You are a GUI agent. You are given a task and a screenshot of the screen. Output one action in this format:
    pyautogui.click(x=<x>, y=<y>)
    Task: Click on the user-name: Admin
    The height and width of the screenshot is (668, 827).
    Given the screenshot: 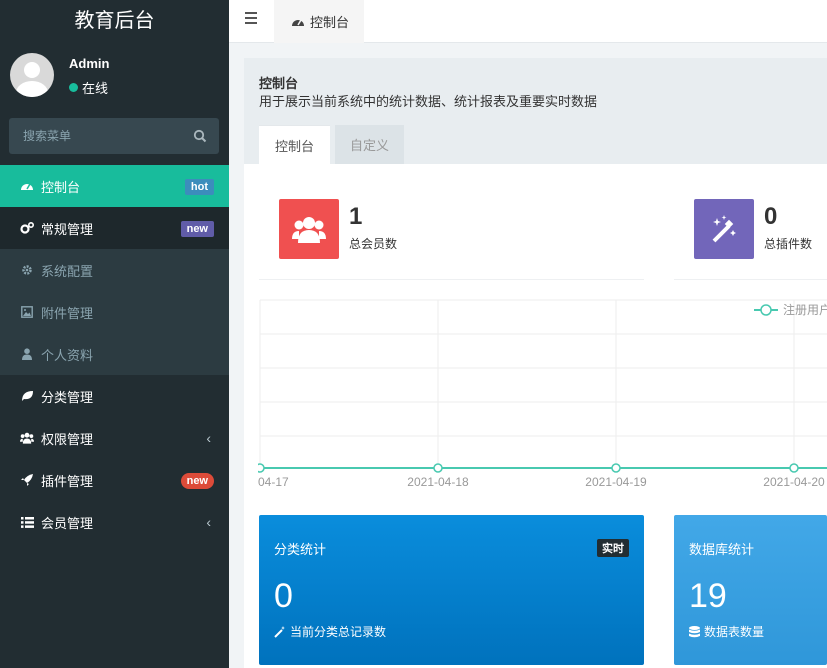 What is the action you would take?
    pyautogui.click(x=89, y=63)
    